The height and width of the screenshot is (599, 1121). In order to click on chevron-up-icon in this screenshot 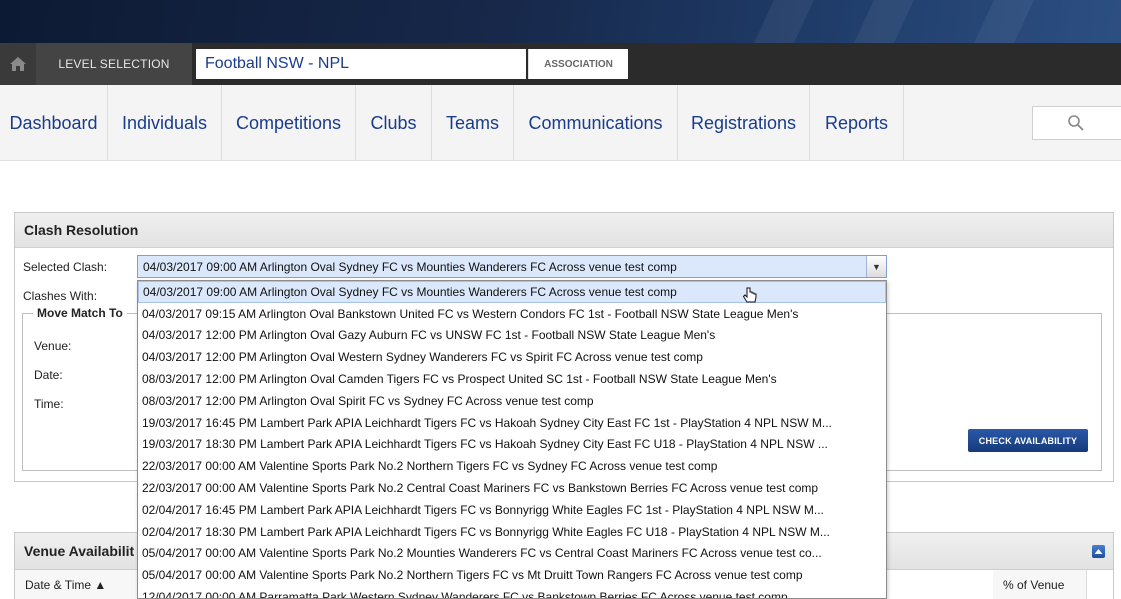, I will do `click(1098, 551)`.